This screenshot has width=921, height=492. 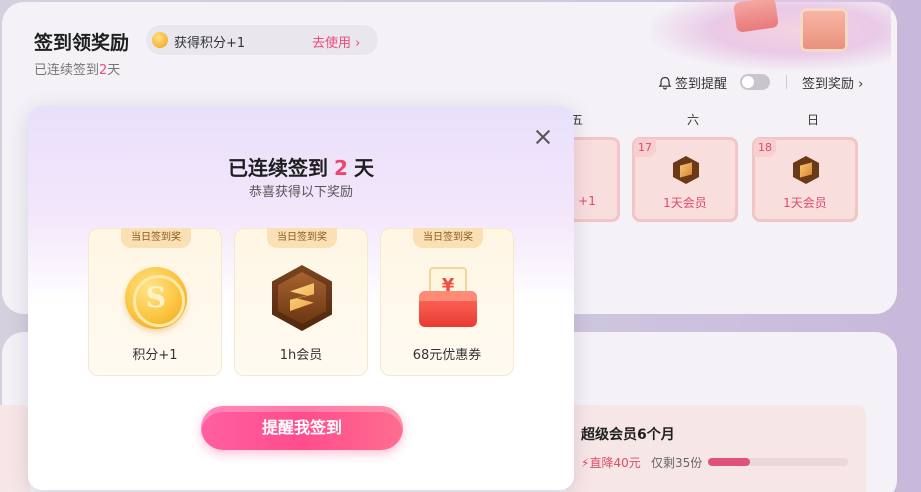 What do you see at coordinates (262, 40) in the screenshot?
I see `points-pill: 获得积分+1 去使用 ›` at bounding box center [262, 40].